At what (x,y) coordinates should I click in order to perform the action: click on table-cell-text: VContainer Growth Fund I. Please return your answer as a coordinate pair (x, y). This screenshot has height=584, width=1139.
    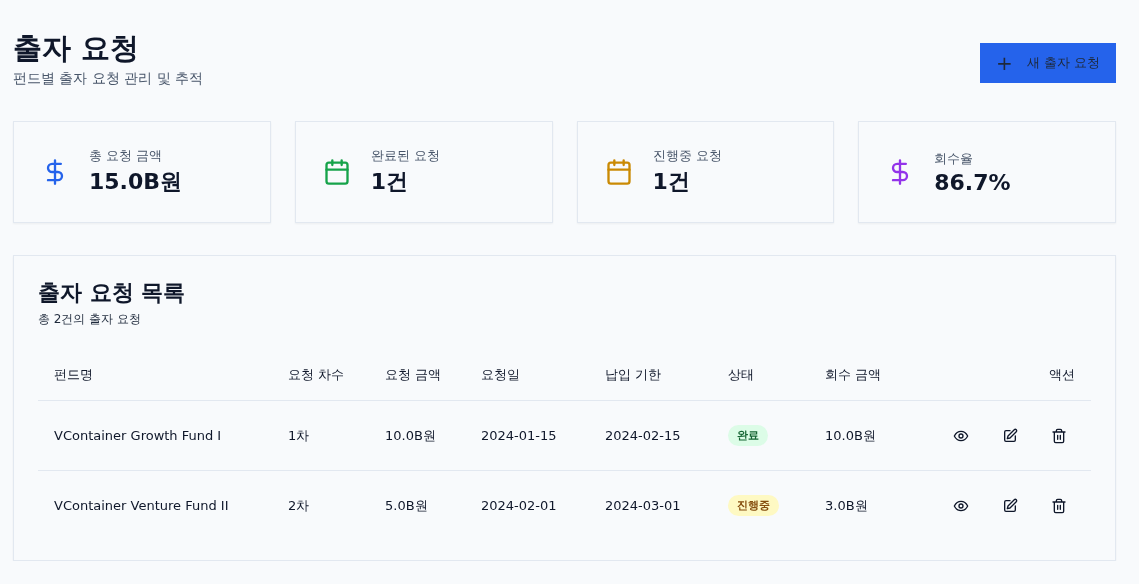
    Looking at the image, I should click on (138, 435).